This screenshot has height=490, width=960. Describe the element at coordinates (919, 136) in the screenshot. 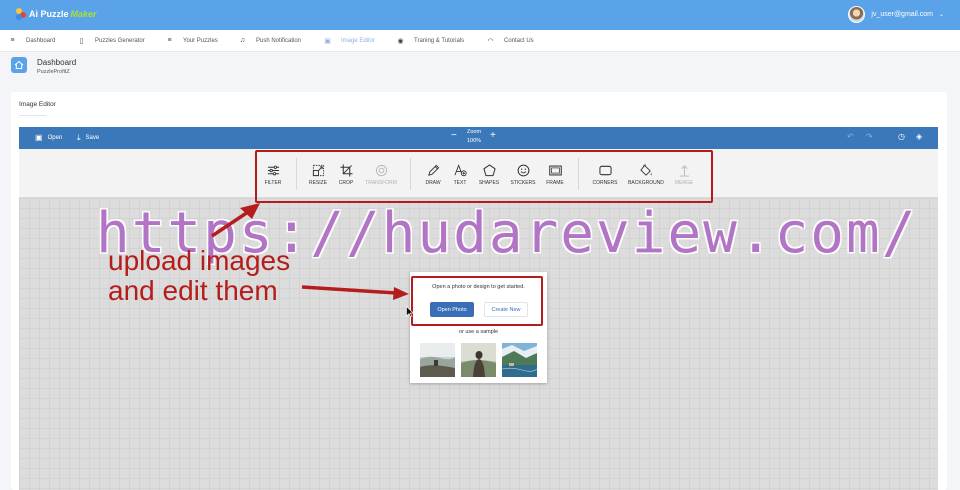

I see `layers-icon: ◈` at that location.